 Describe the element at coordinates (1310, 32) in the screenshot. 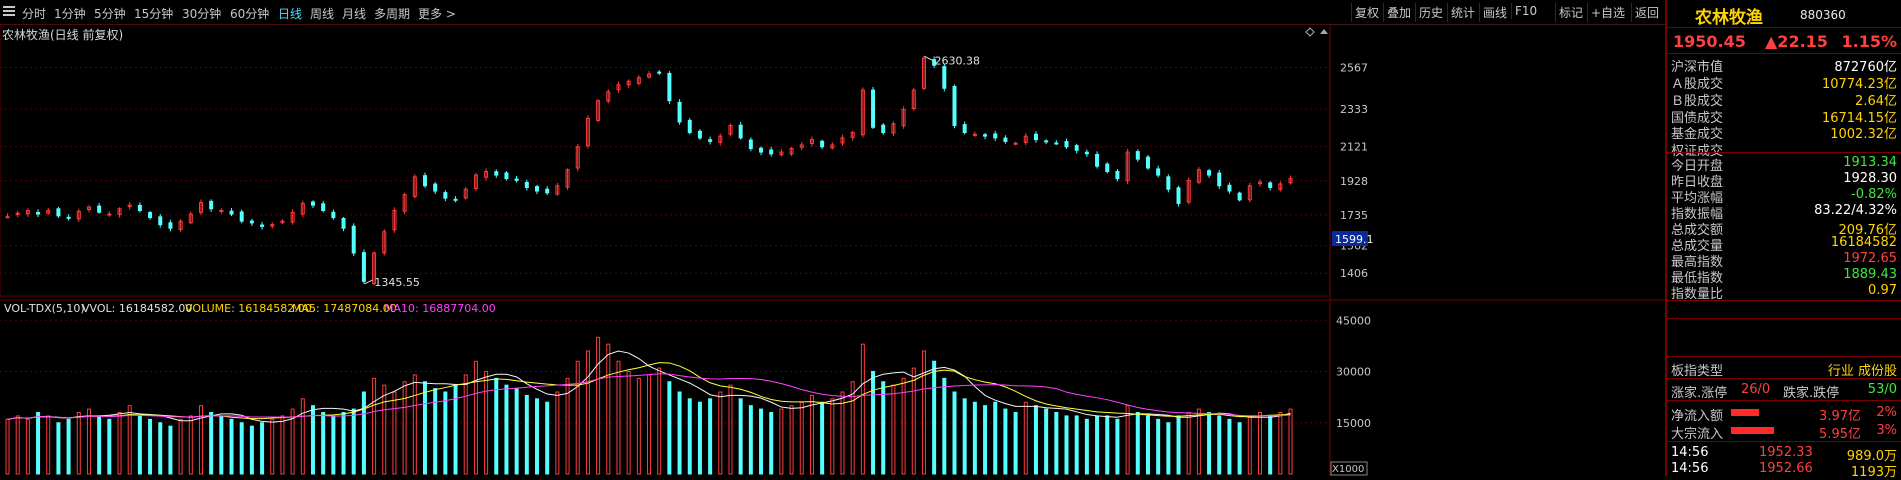

I see `diamond-icon` at that location.